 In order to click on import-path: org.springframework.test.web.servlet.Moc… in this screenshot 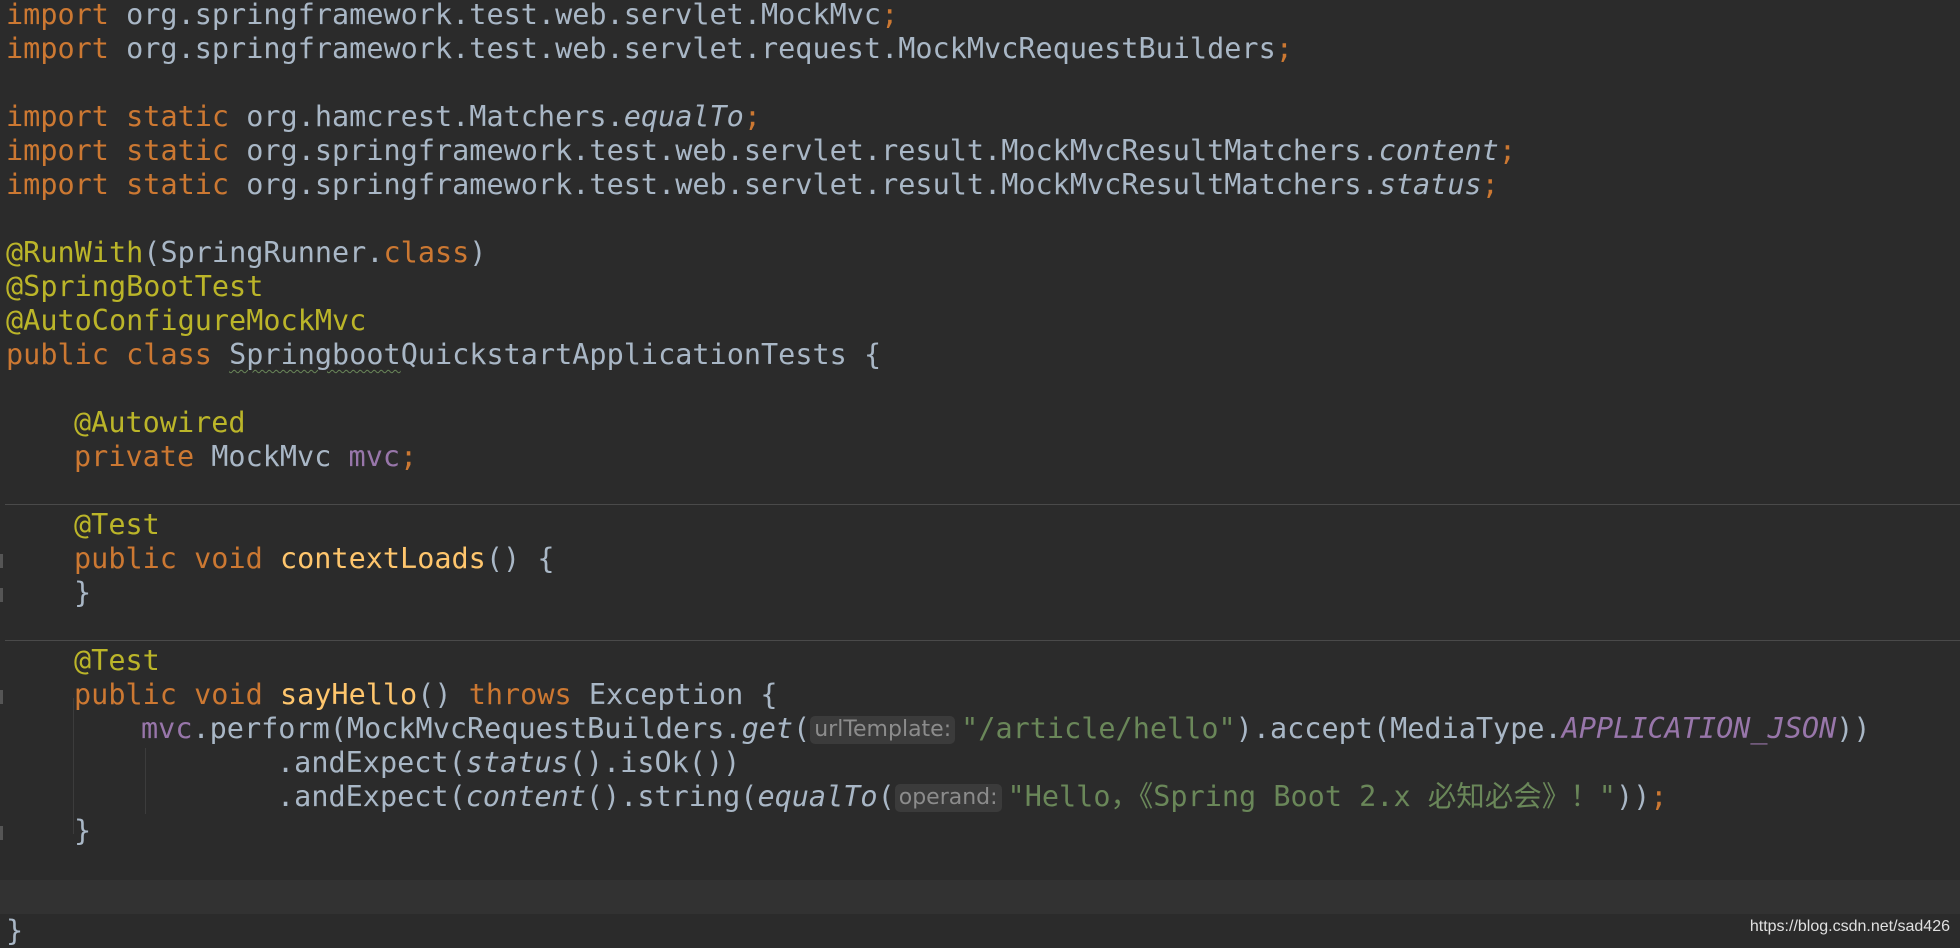, I will do `click(495, 15)`.